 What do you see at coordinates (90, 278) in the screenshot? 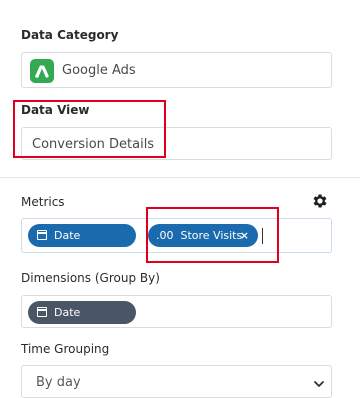
I see `dimensions-label: Dimensions (Group By)` at bounding box center [90, 278].